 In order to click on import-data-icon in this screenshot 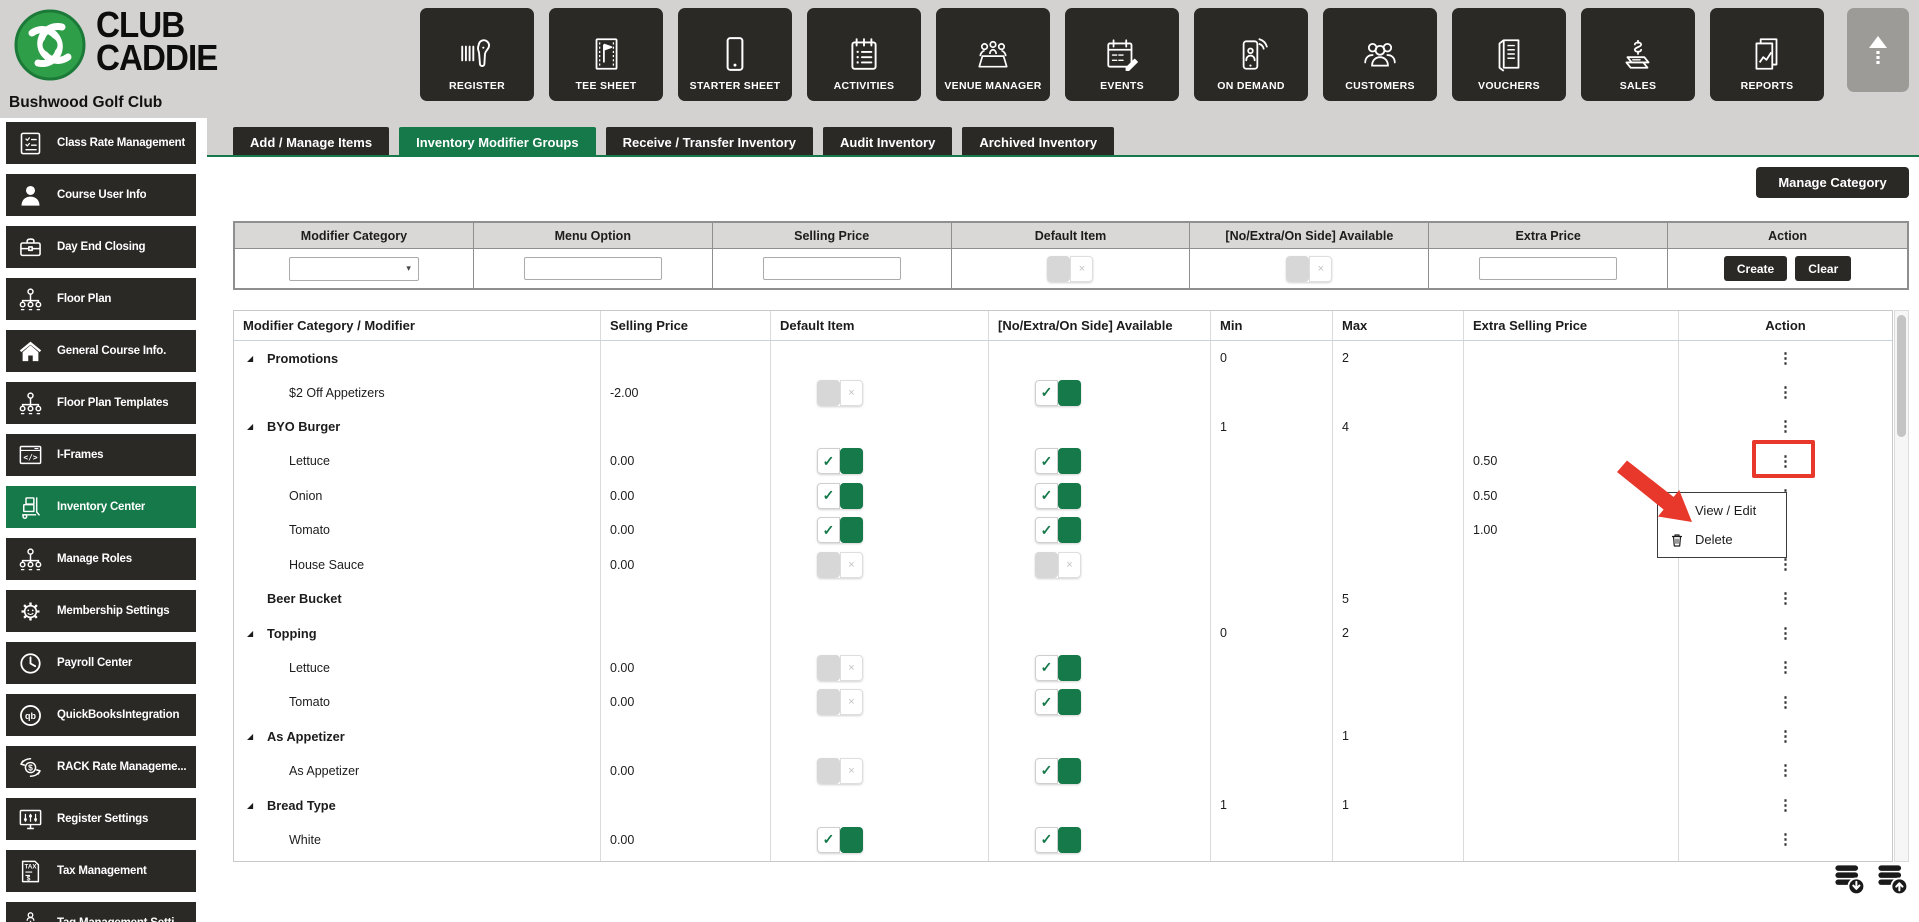, I will do `click(1892, 879)`.